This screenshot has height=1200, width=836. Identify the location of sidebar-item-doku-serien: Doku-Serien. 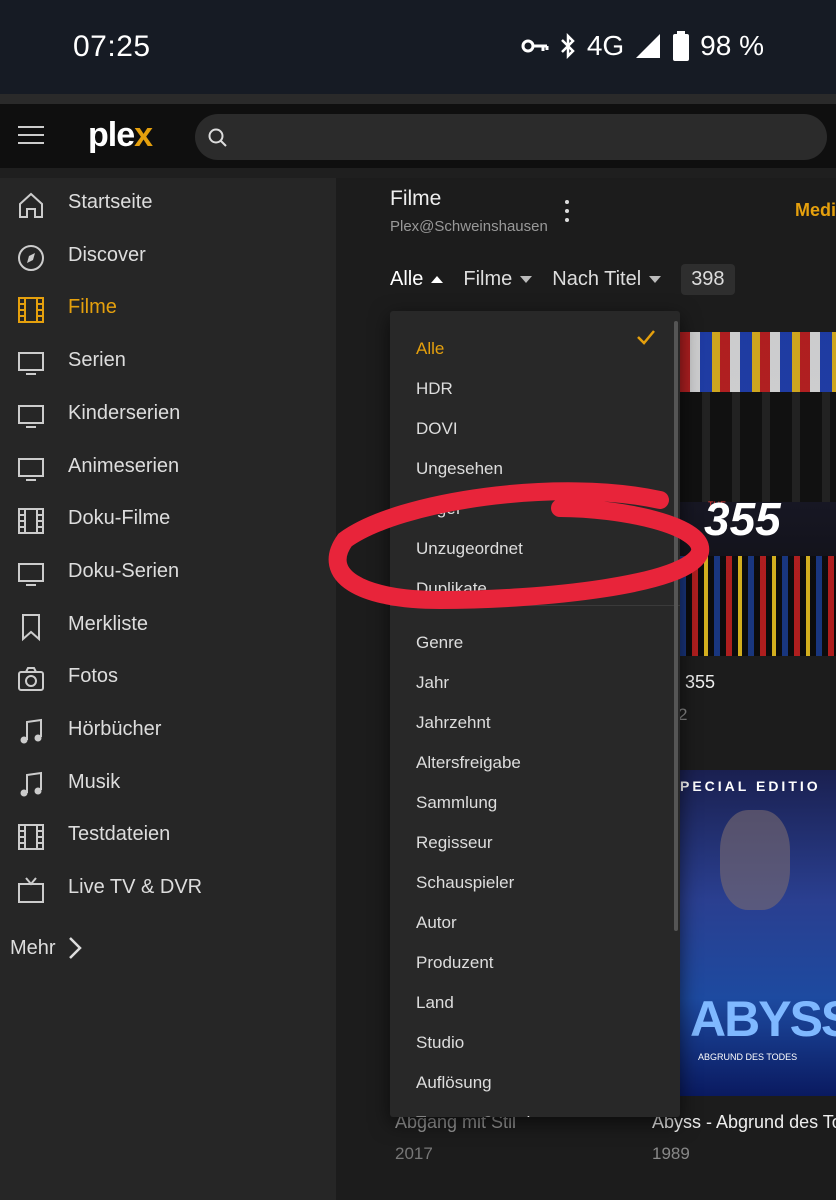
(168, 573).